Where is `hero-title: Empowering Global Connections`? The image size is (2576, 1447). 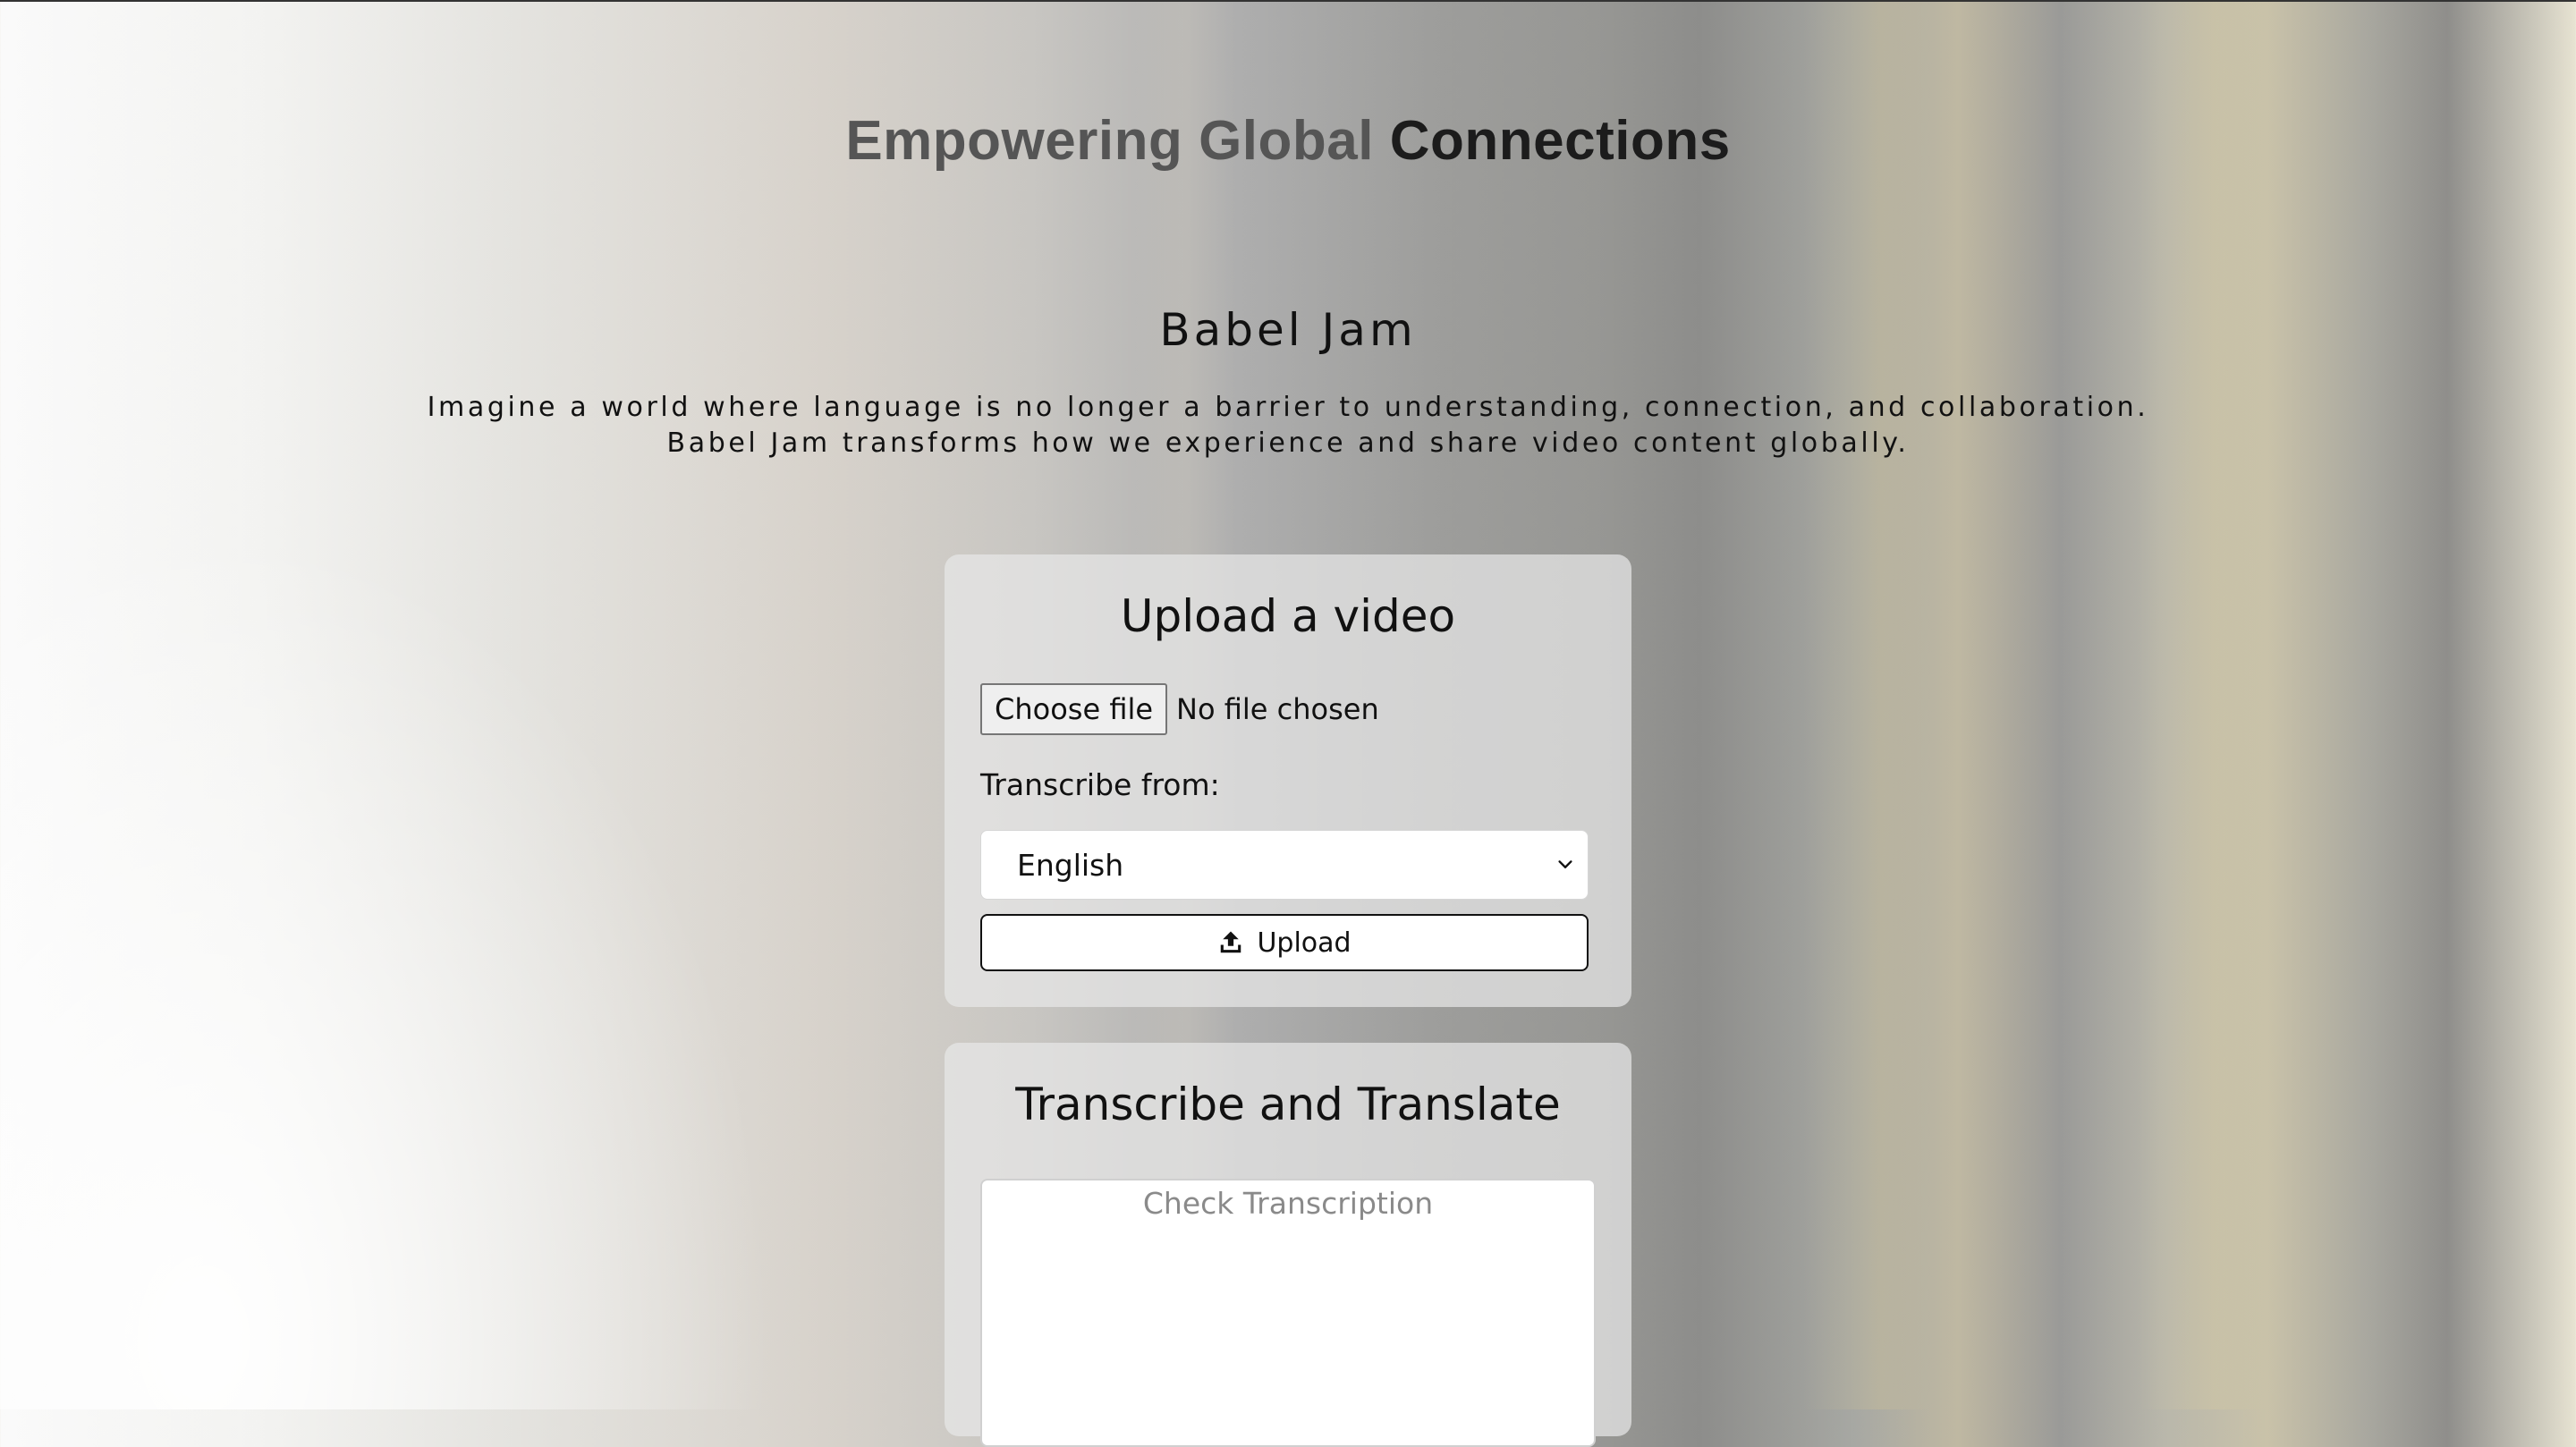 hero-title: Empowering Global Connections is located at coordinates (1288, 141).